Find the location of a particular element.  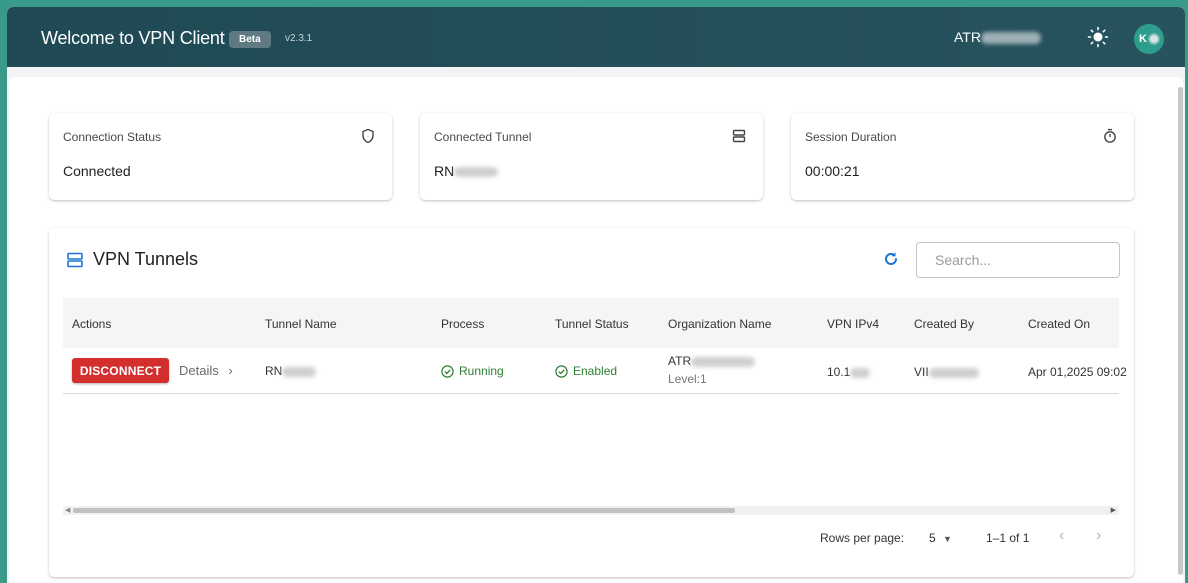

shield-icon is located at coordinates (368, 136).